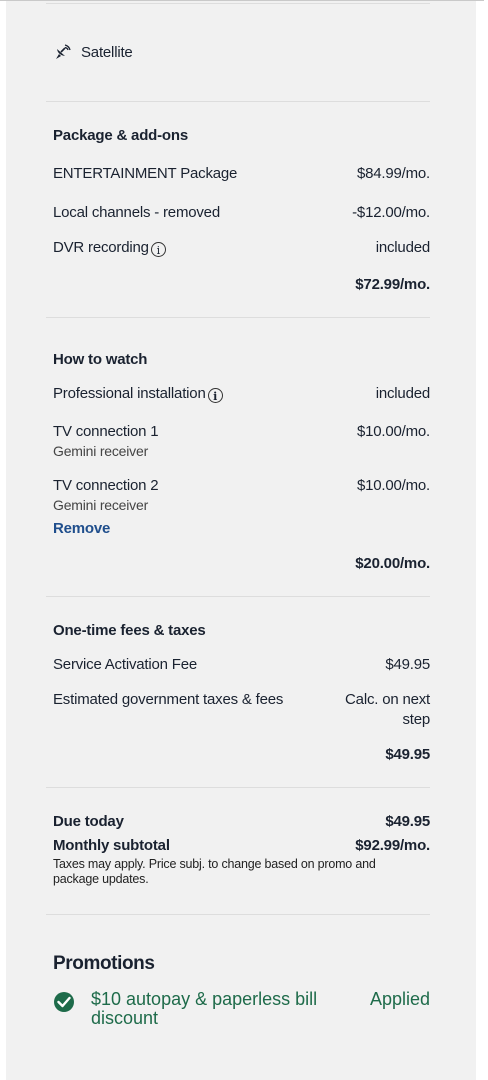 The width and height of the screenshot is (488, 1080). I want to click on service-type-label: Satellite, so click(107, 52).